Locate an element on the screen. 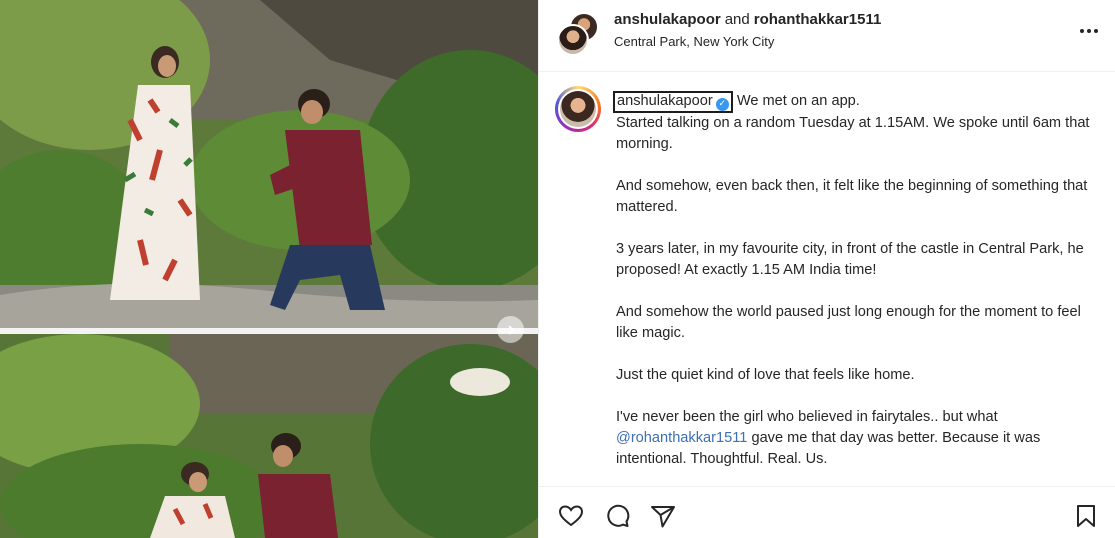 The image size is (1115, 538). save-button is located at coordinates (1086, 516).